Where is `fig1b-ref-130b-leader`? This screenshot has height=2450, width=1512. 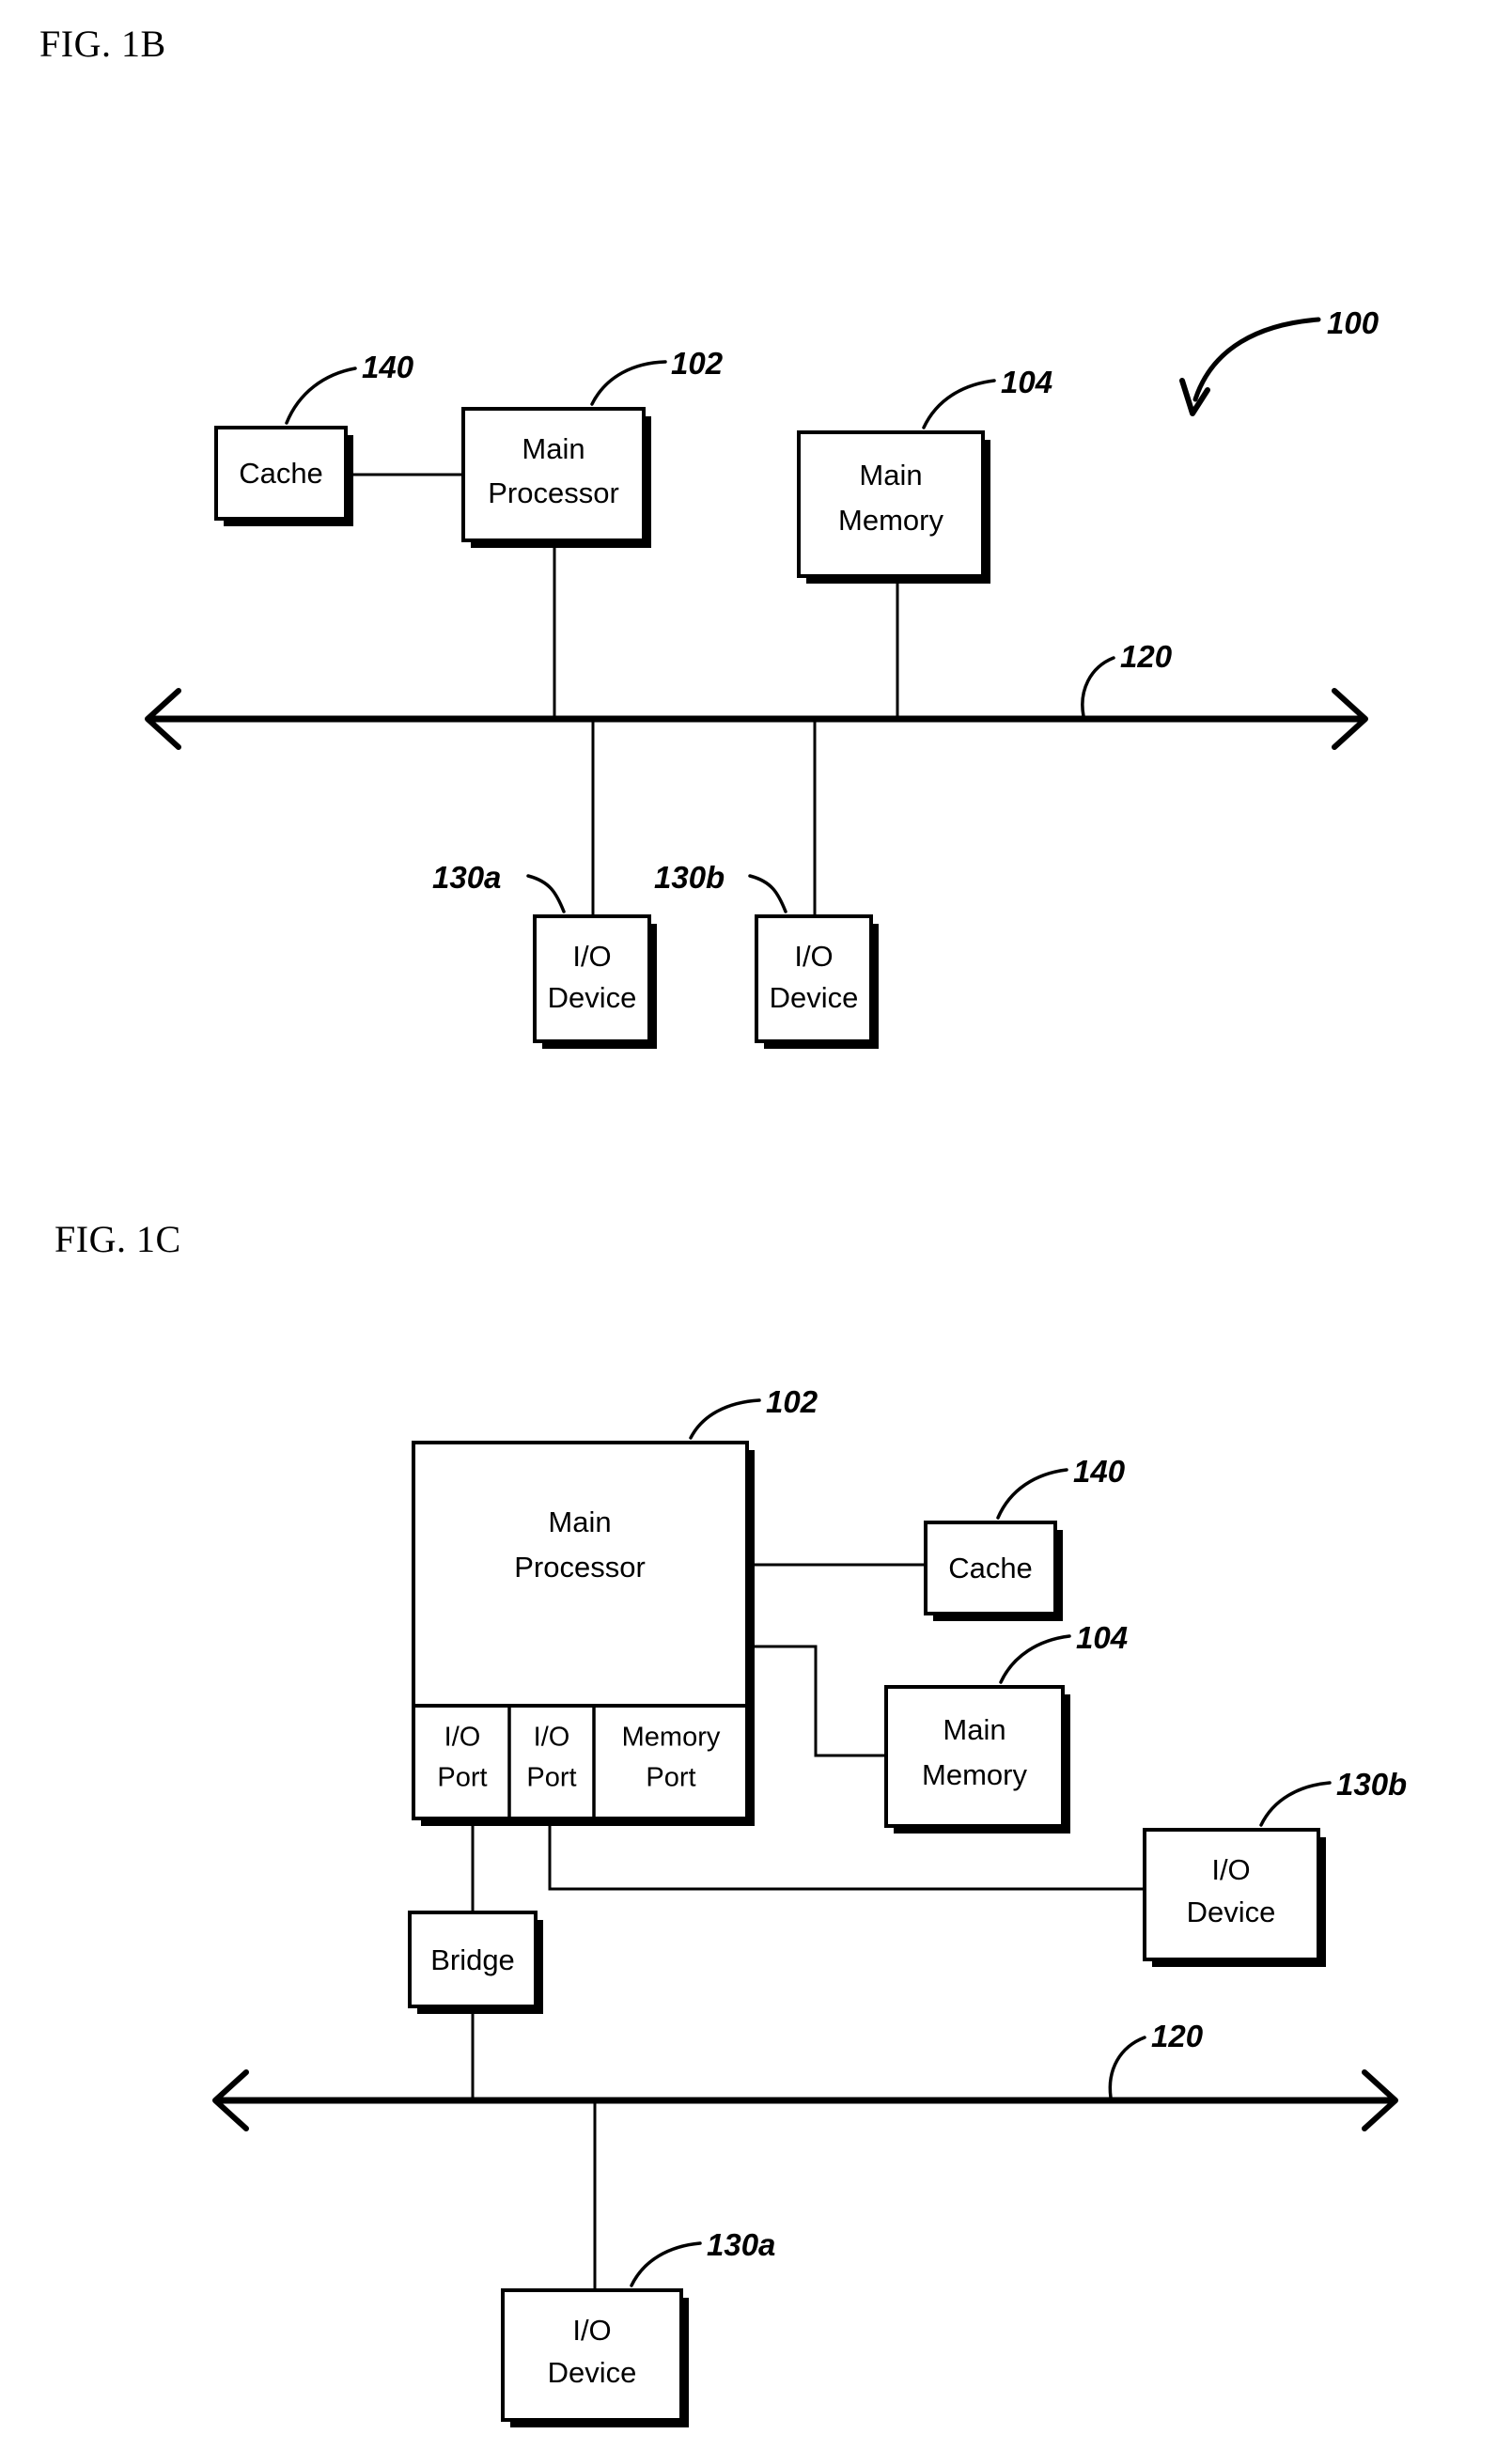 fig1b-ref-130b-leader is located at coordinates (767, 894).